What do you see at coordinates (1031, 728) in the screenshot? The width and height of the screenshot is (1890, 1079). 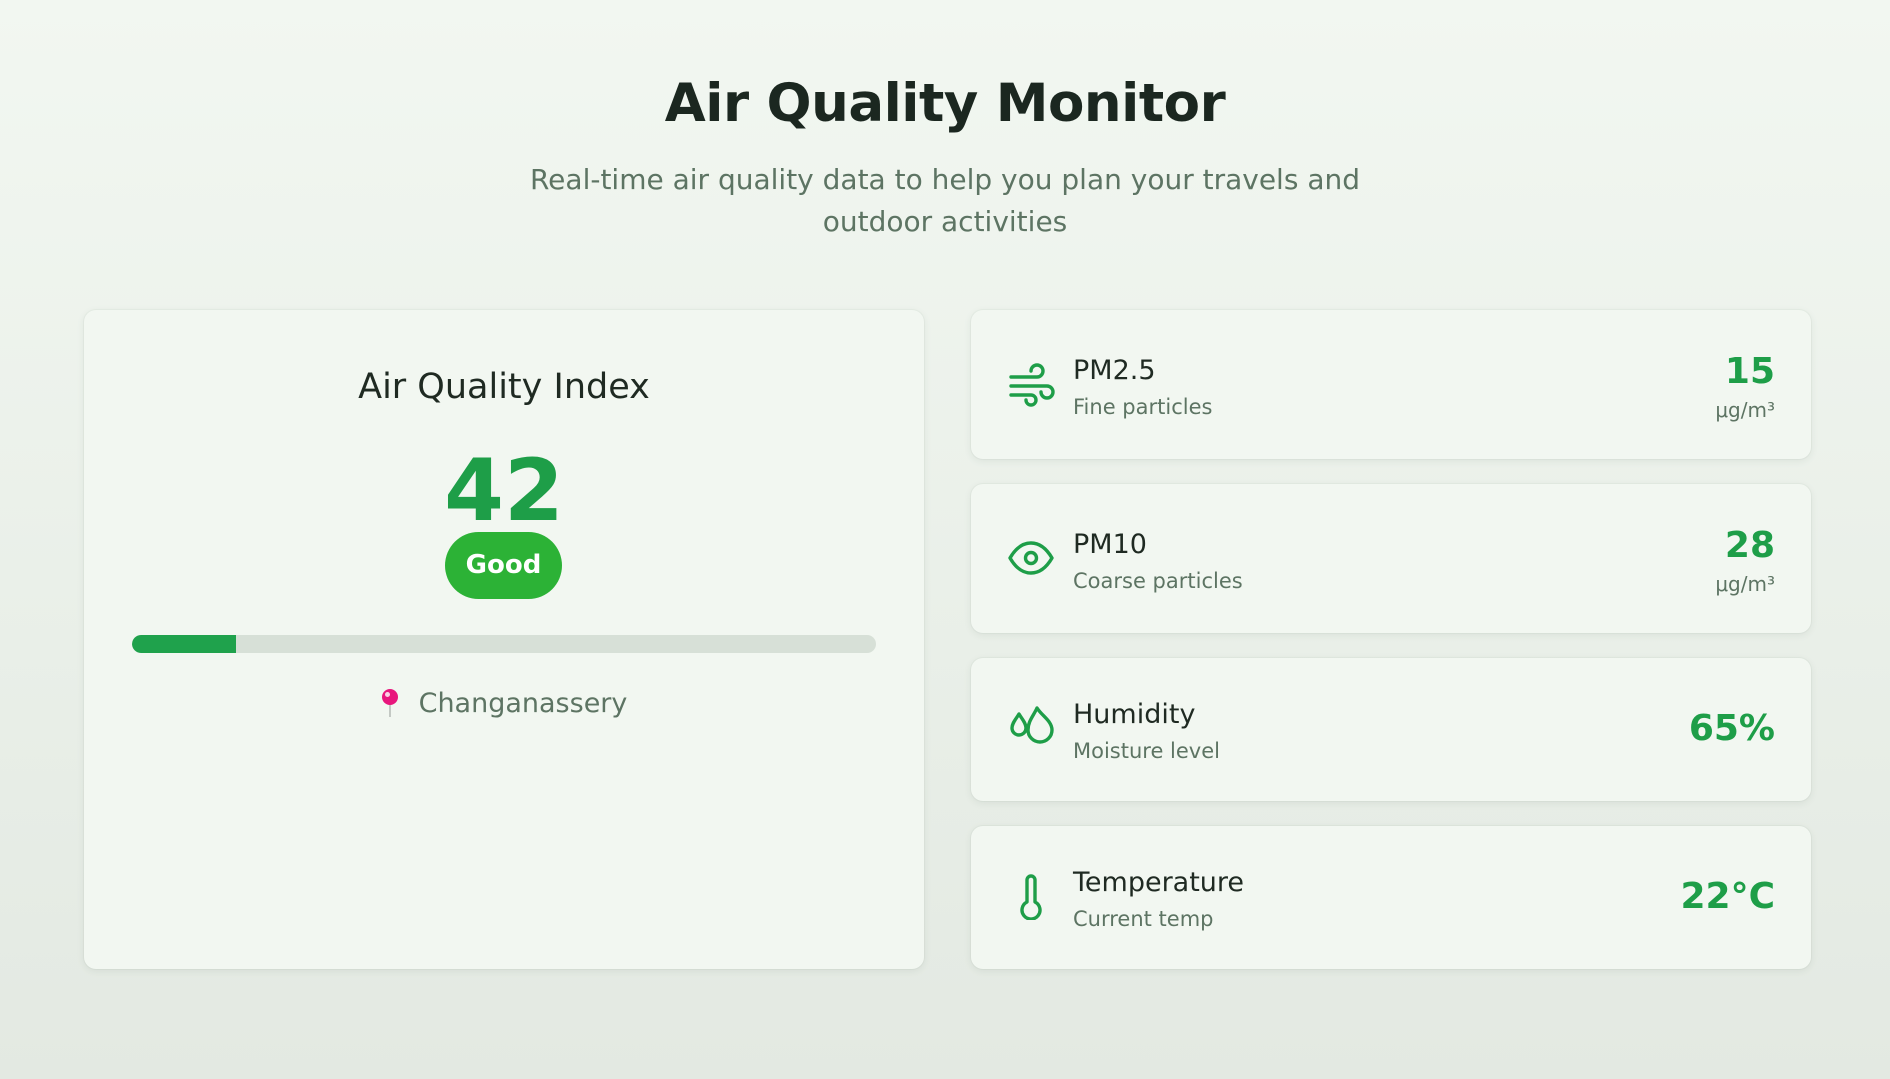 I see `droplets-icon` at bounding box center [1031, 728].